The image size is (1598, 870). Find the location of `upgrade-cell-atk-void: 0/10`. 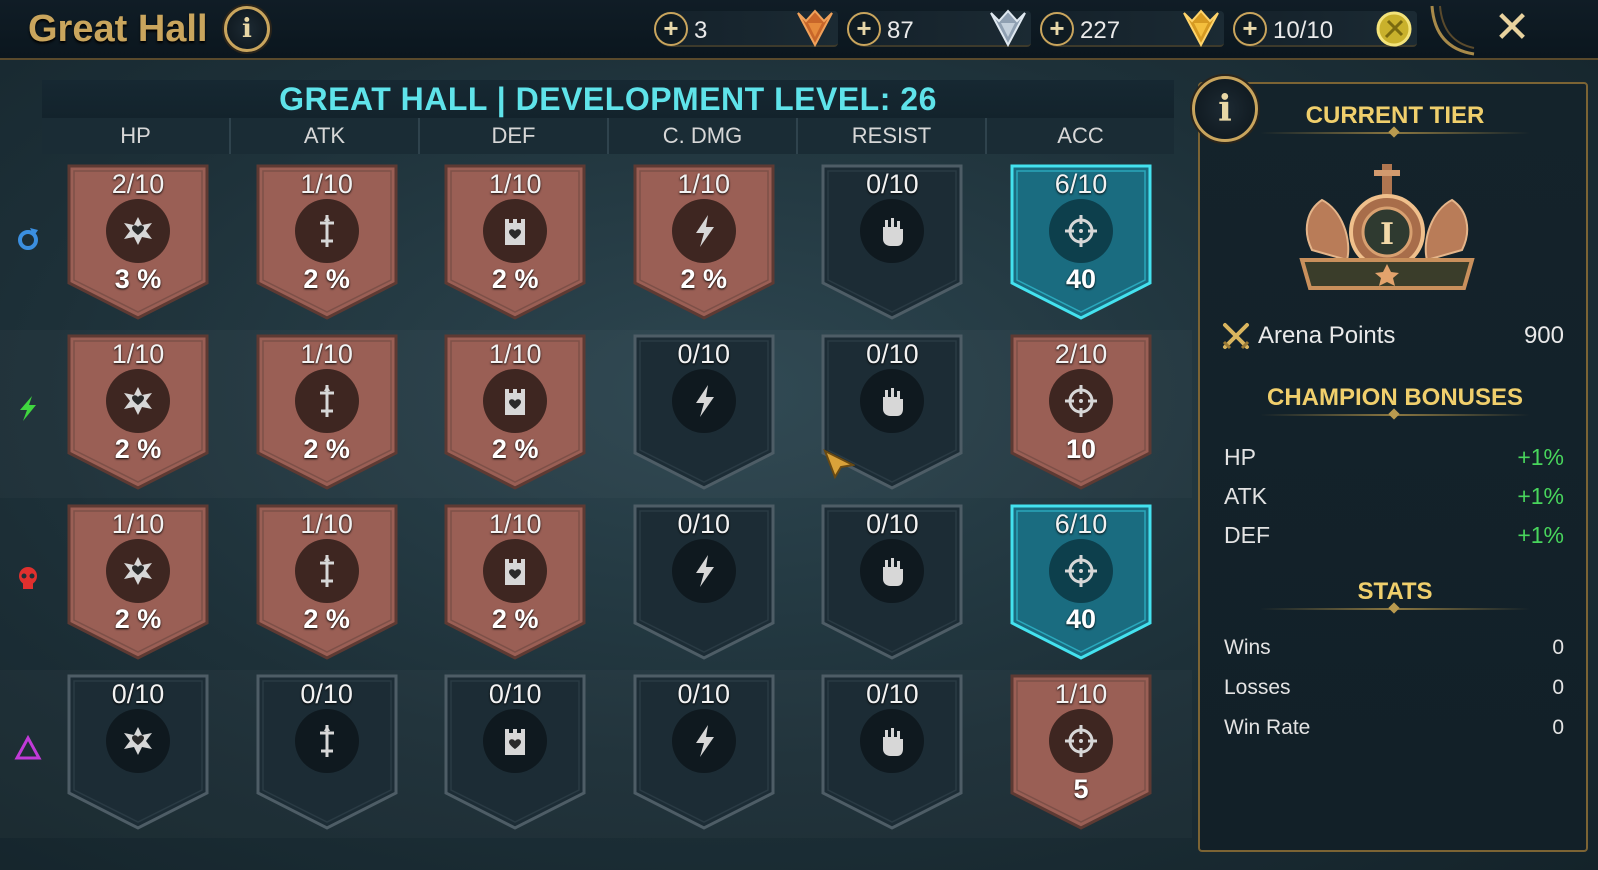

upgrade-cell-atk-void: 0/10 is located at coordinates (327, 752).